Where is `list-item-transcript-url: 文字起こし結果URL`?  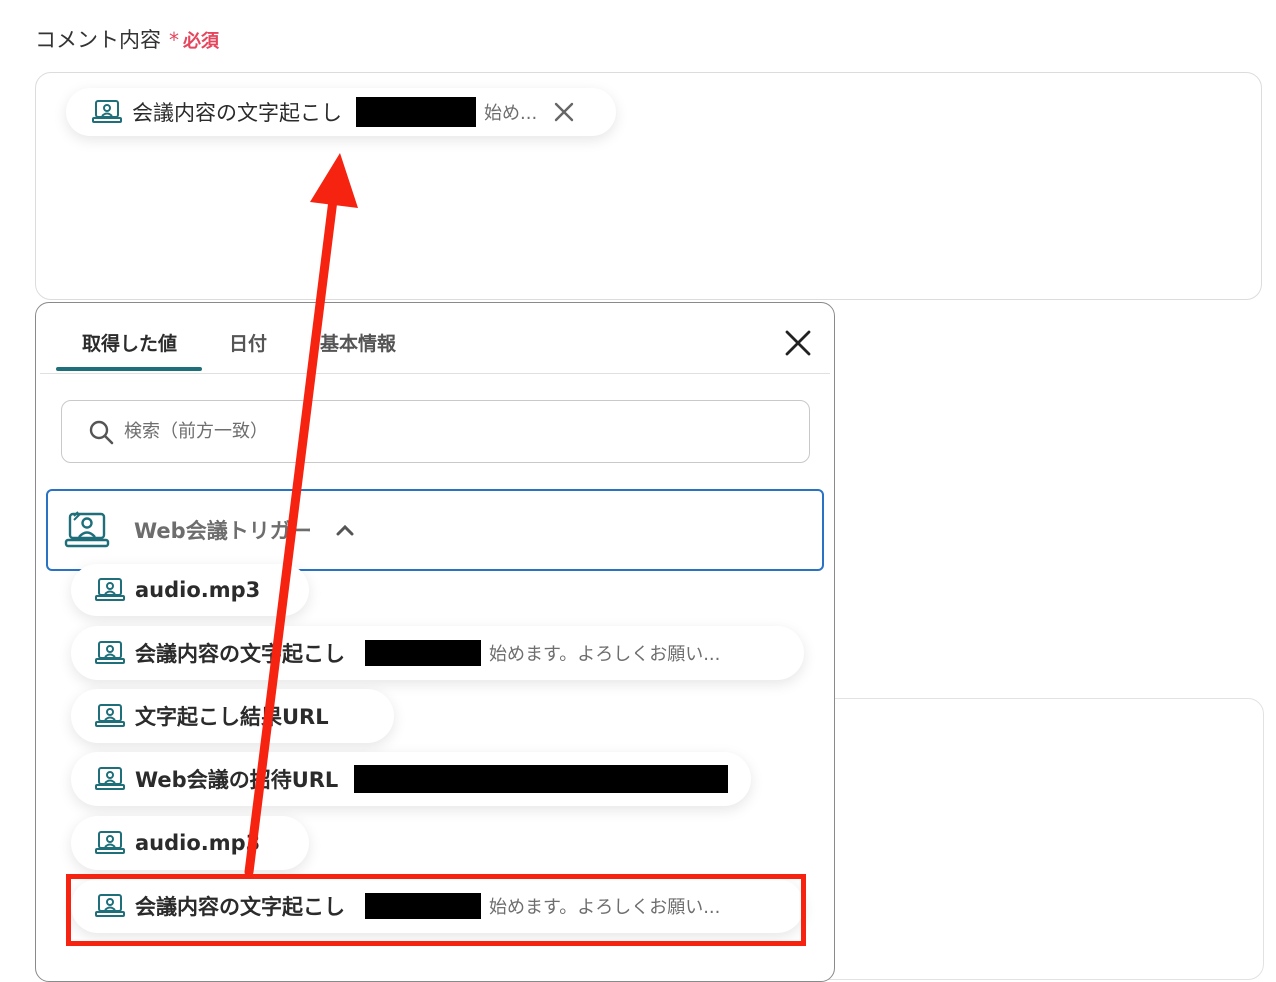
list-item-transcript-url: 文字起こし結果URL is located at coordinates (232, 716).